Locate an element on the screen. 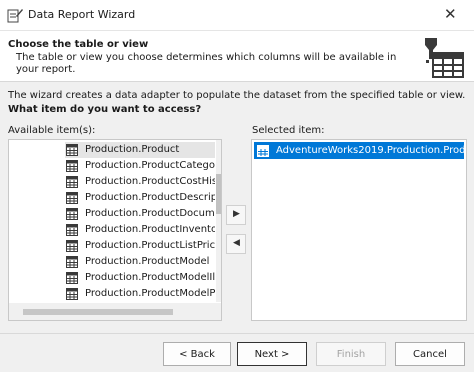 The width and height of the screenshot is (474, 372). list-item-label: Production.ProductListPric is located at coordinates (150, 245).